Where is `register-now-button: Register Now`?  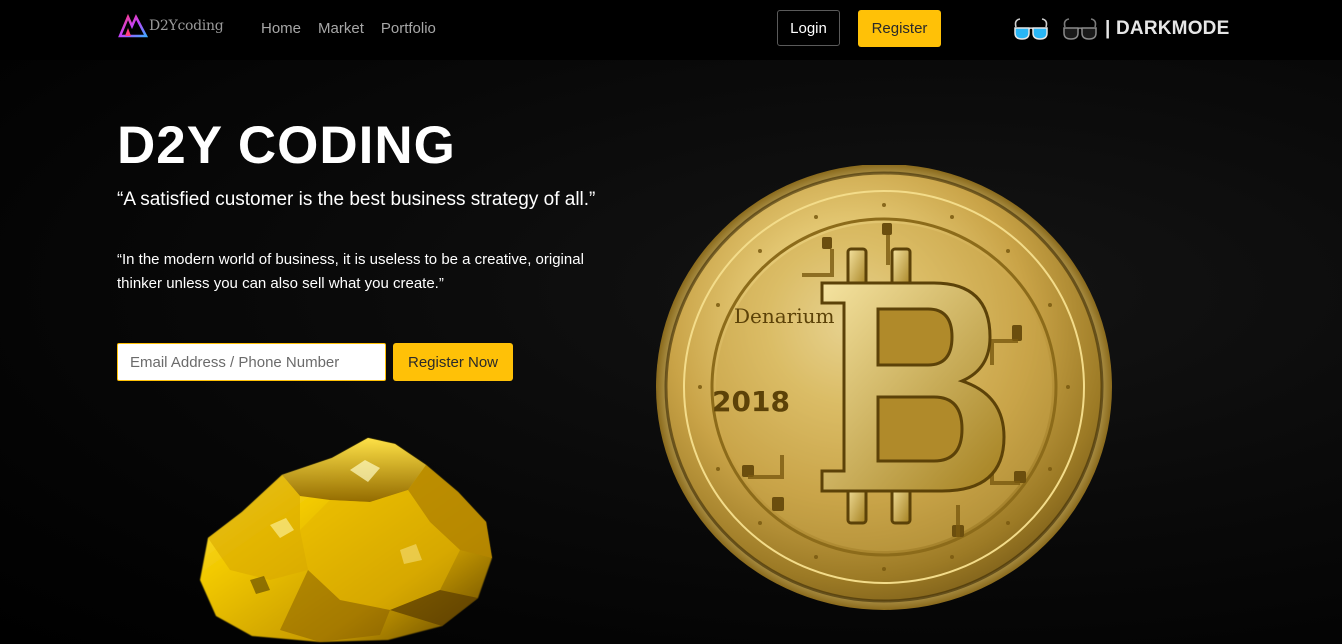 register-now-button: Register Now is located at coordinates (453, 362).